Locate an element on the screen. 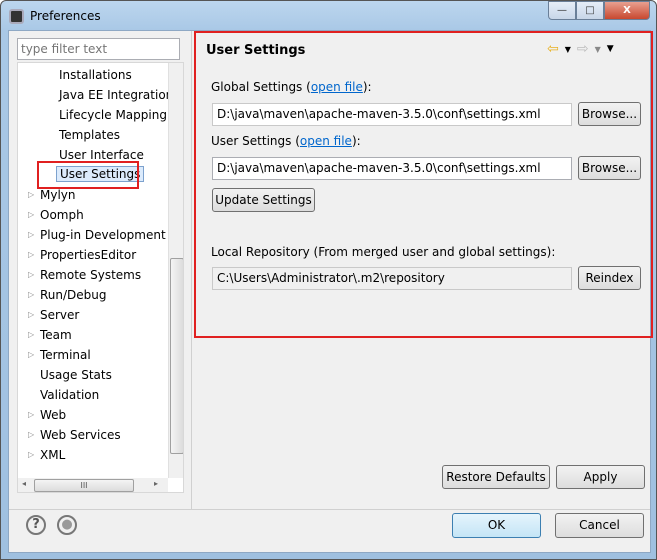  tree-item: ▷ Remote Systems is located at coordinates (85, 275).